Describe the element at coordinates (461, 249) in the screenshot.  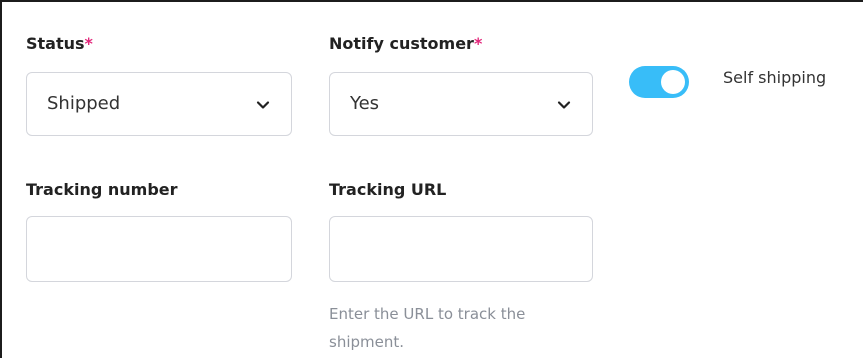
I see `tracking-url-input` at that location.